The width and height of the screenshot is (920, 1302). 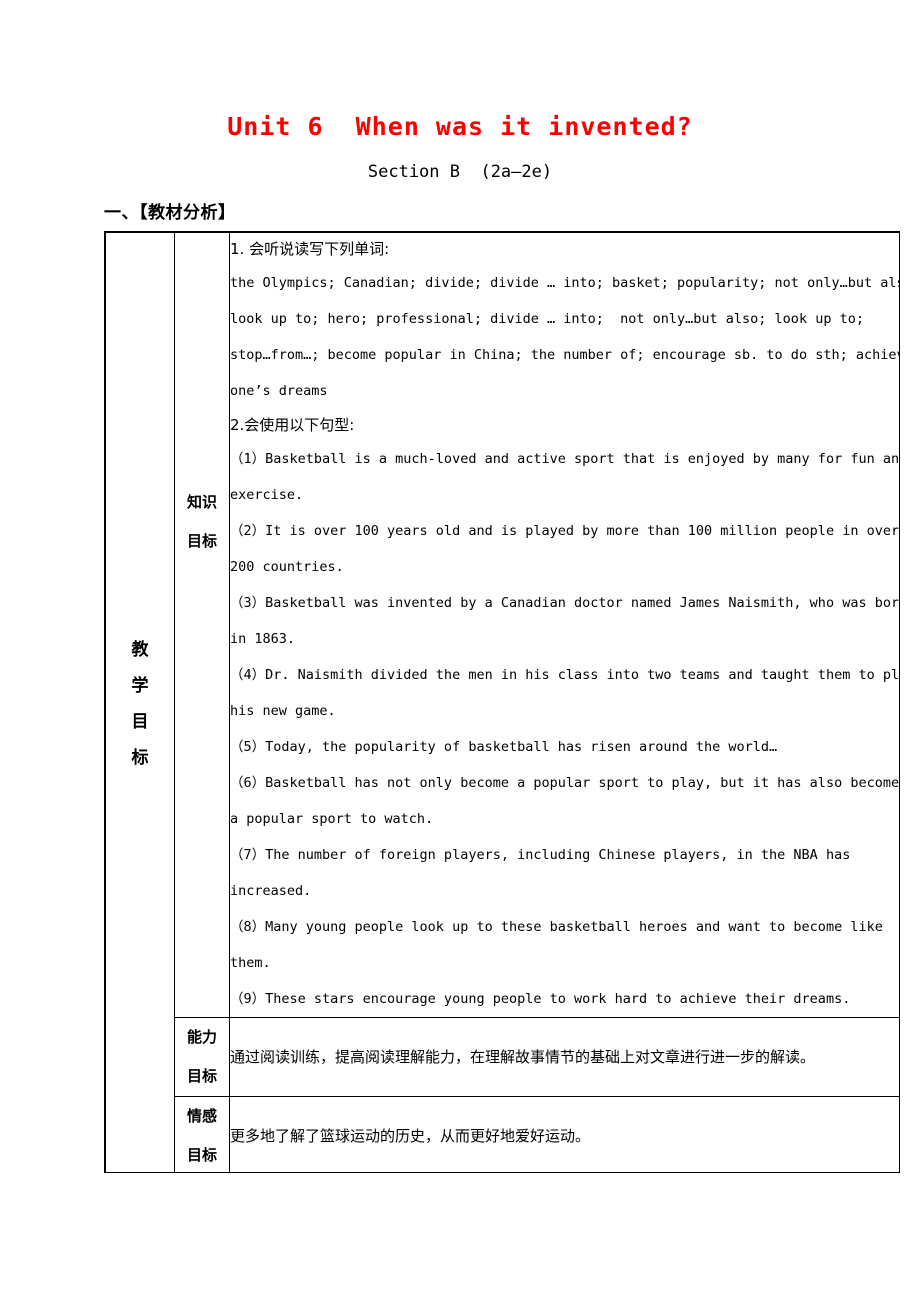 What do you see at coordinates (170, 213) in the screenshot?
I see `section-heading: 一、【教材分析】` at bounding box center [170, 213].